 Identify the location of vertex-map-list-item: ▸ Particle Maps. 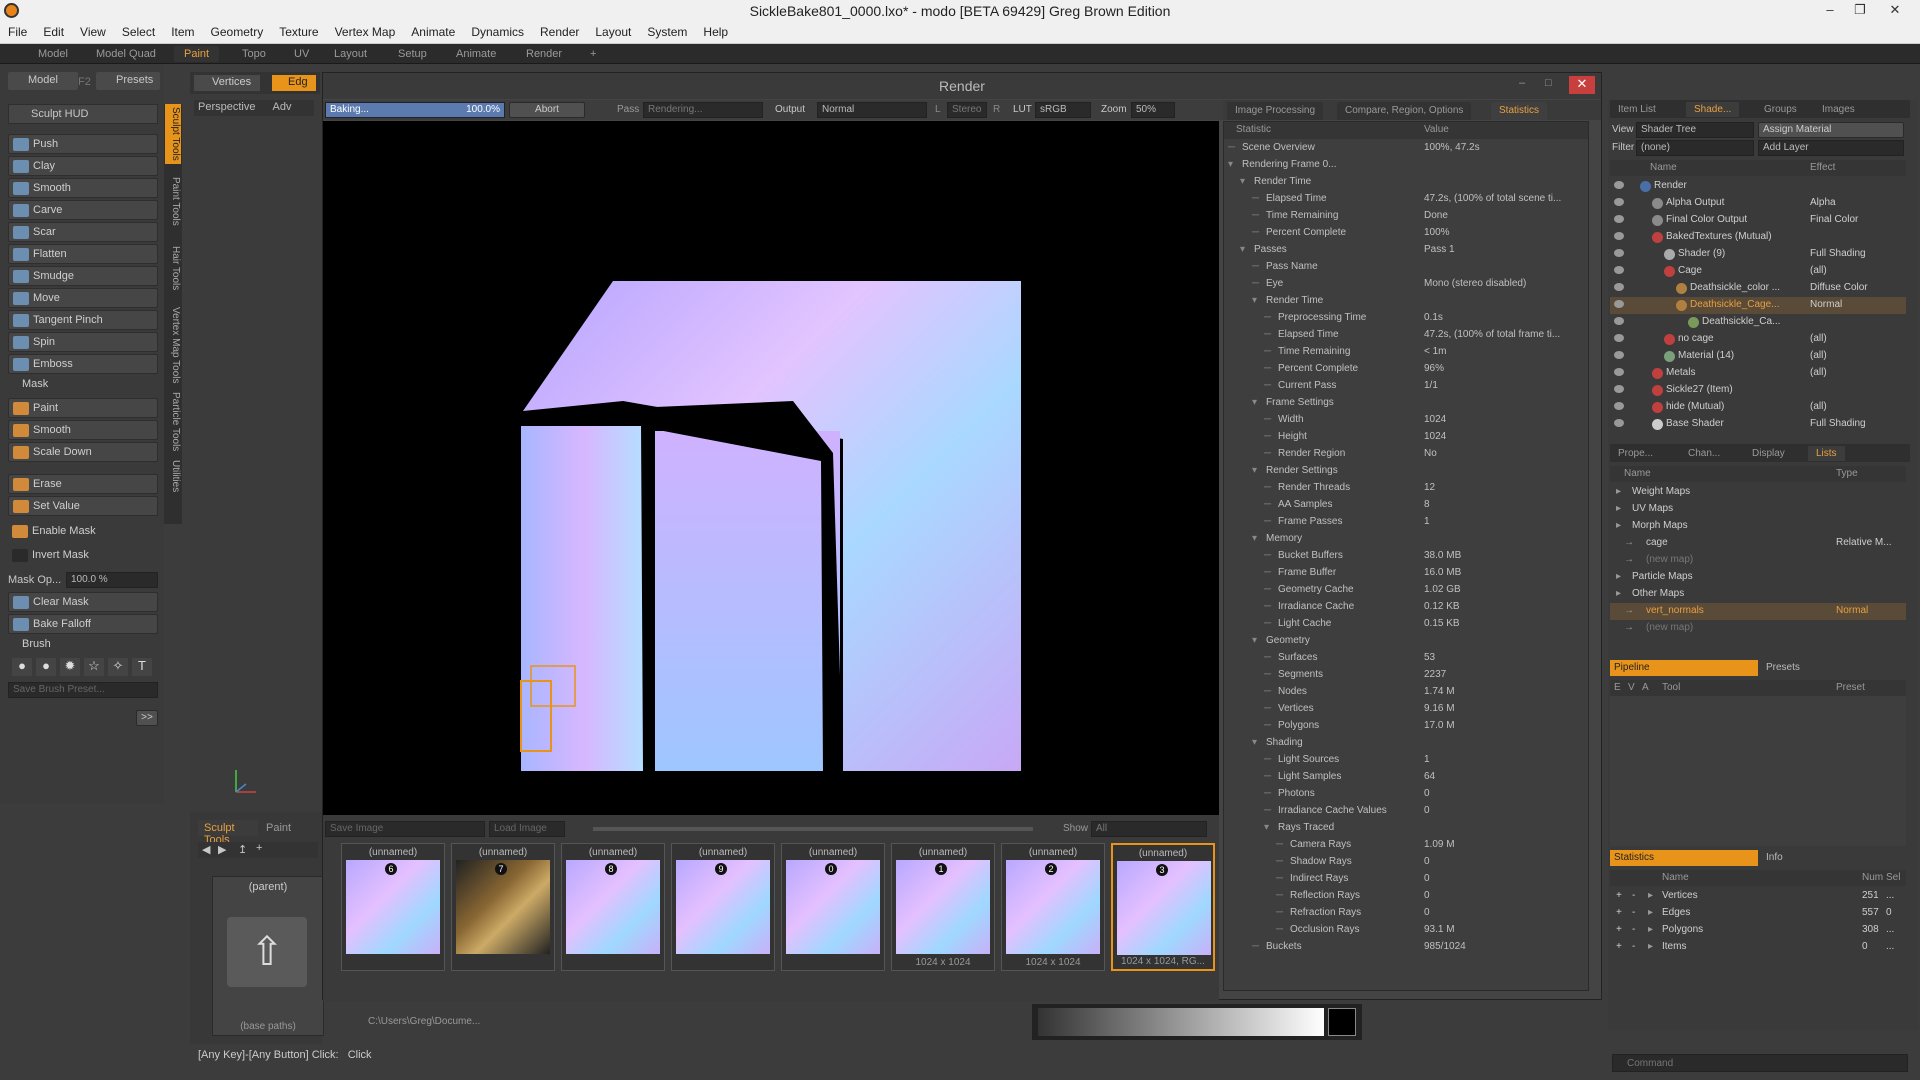
(1758, 577).